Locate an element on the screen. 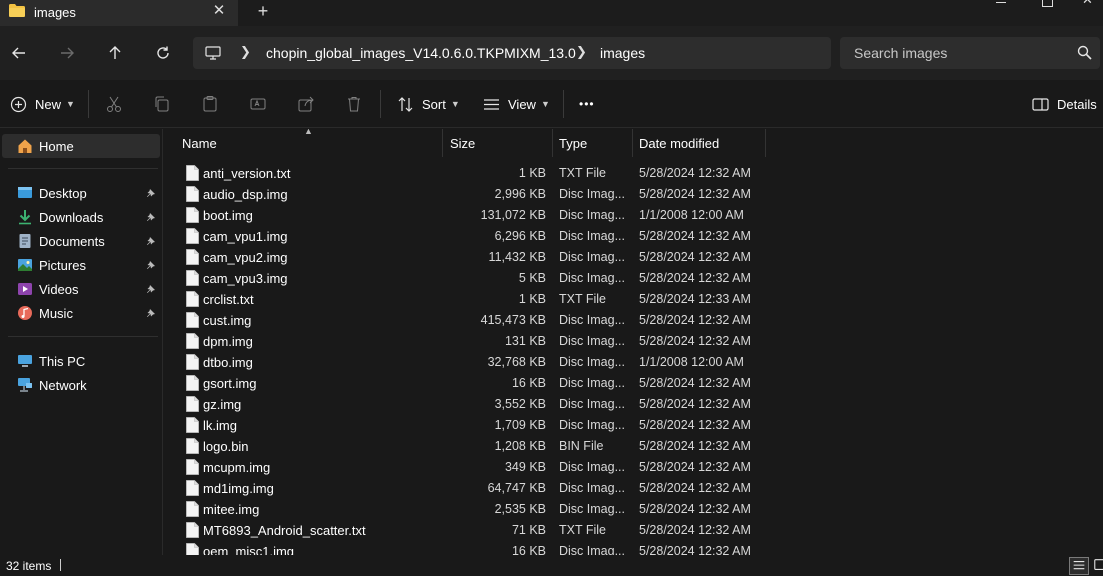 The image size is (1103, 576). new-tab-button: + is located at coordinates (263, 11).